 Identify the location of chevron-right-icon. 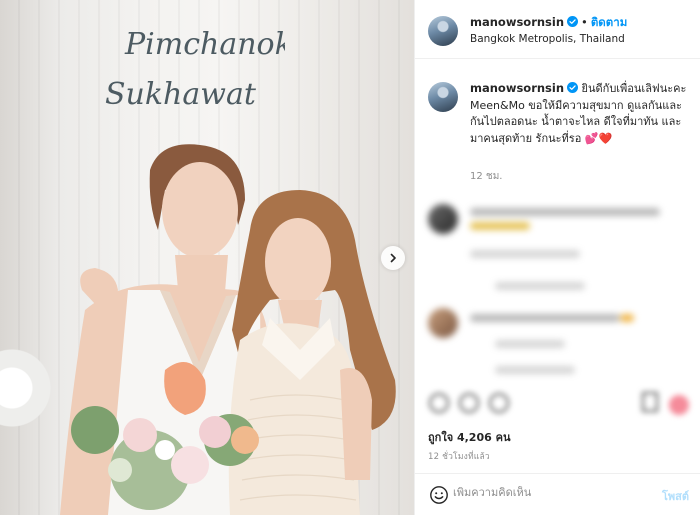
(393, 258).